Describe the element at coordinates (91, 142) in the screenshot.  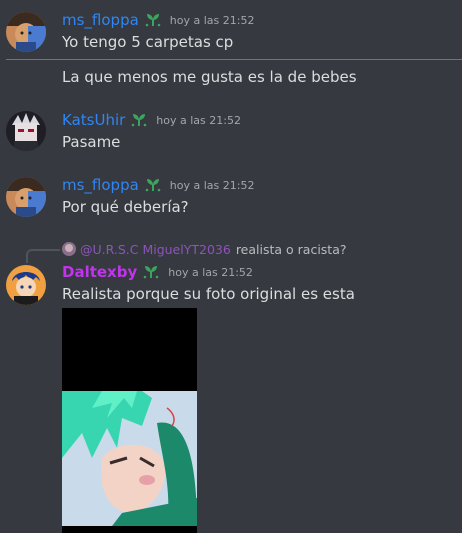
I see `message-text: Pasame` at that location.